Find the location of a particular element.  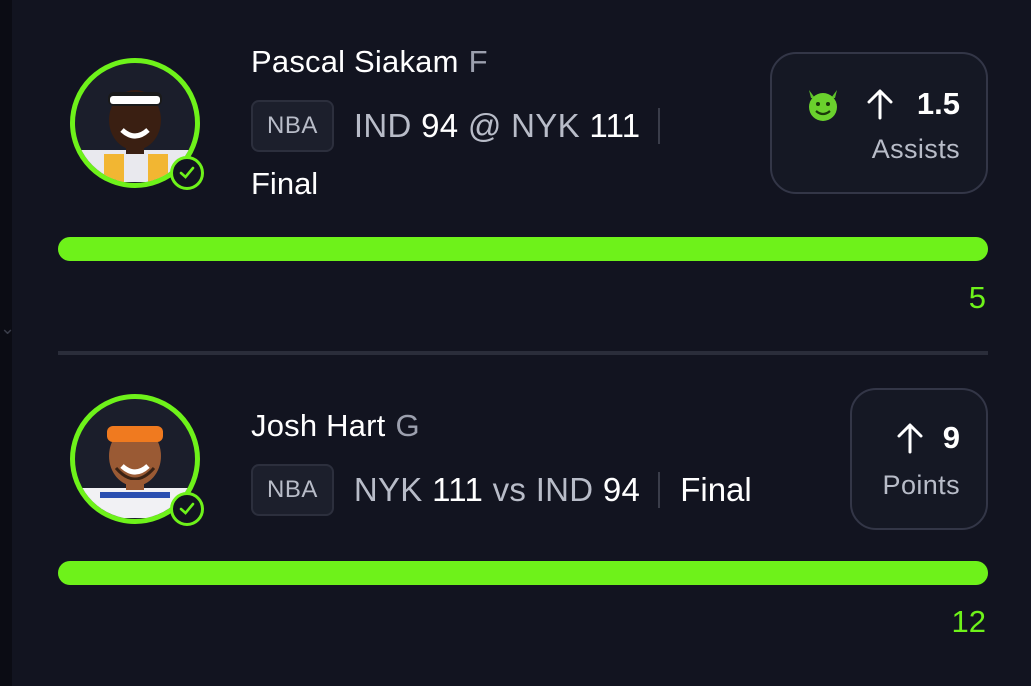

game-connector: vs is located at coordinates (509, 489).